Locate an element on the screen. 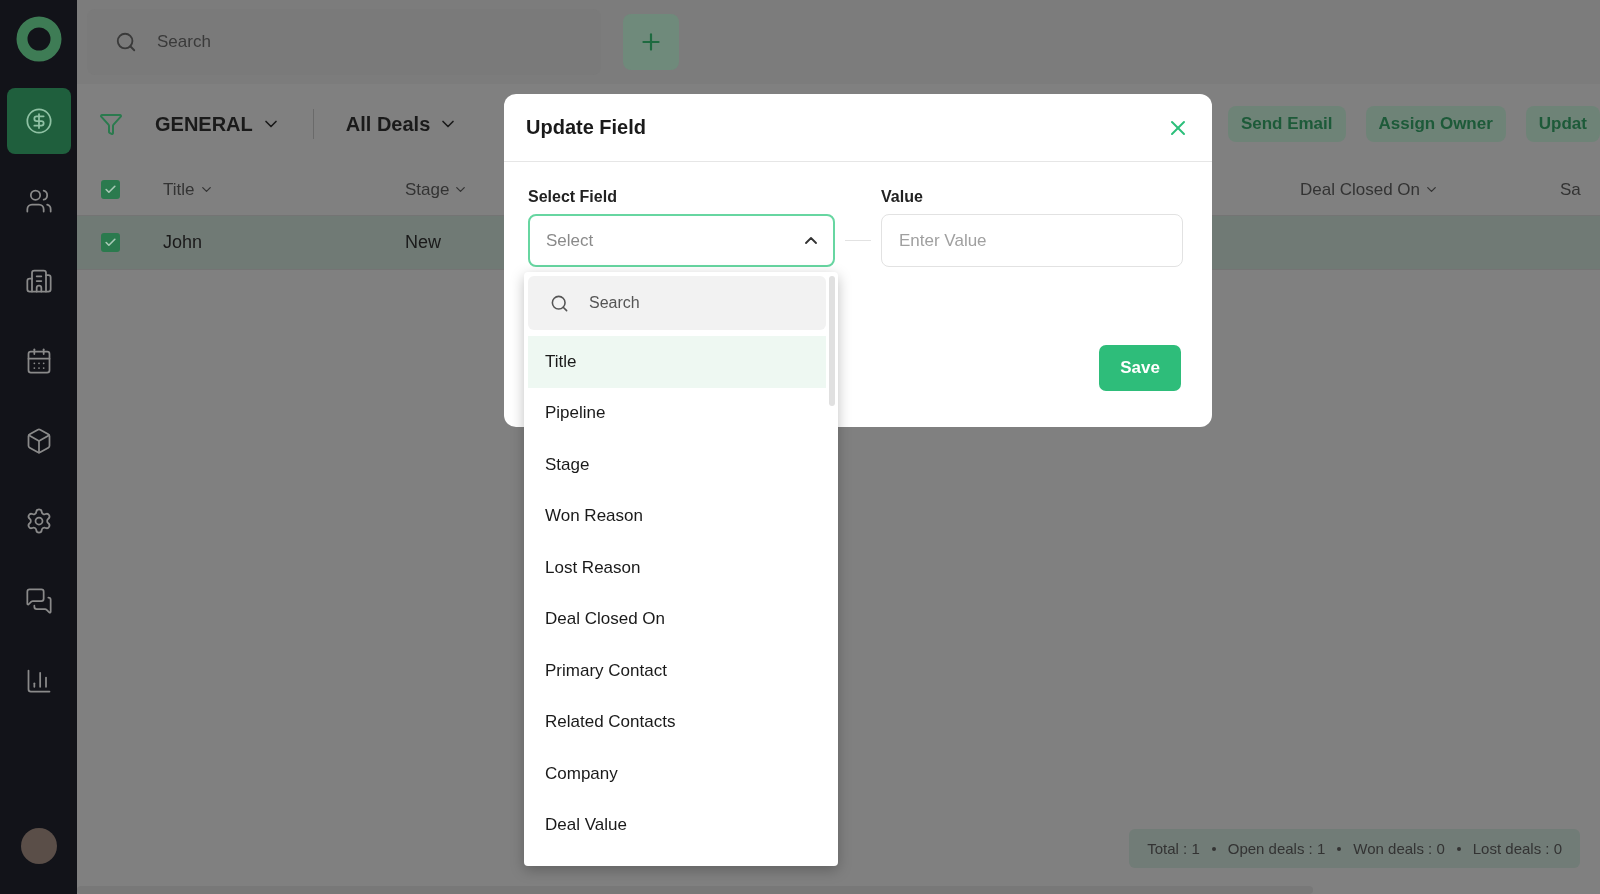  status-text: Open deals : 1 is located at coordinates (1276, 848).